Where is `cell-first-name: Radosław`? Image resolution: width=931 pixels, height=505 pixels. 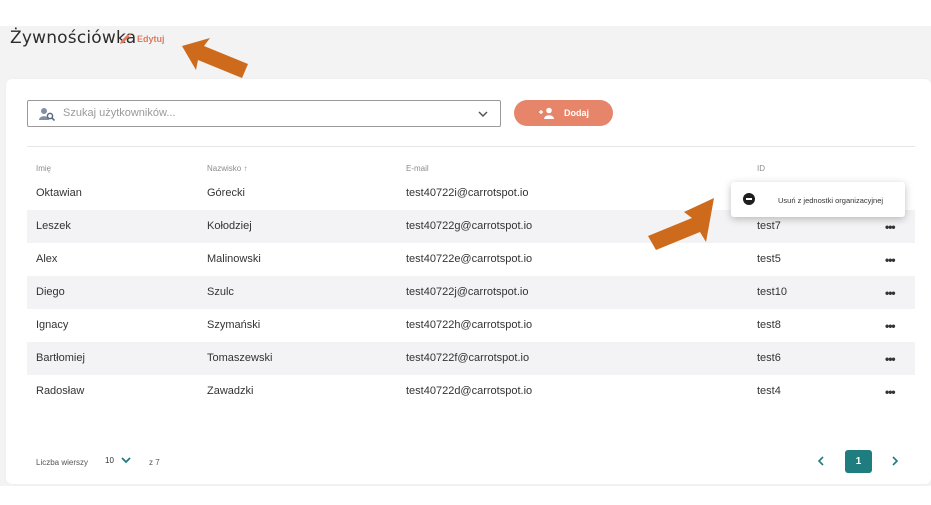
cell-first-name: Radosław is located at coordinates (60, 391).